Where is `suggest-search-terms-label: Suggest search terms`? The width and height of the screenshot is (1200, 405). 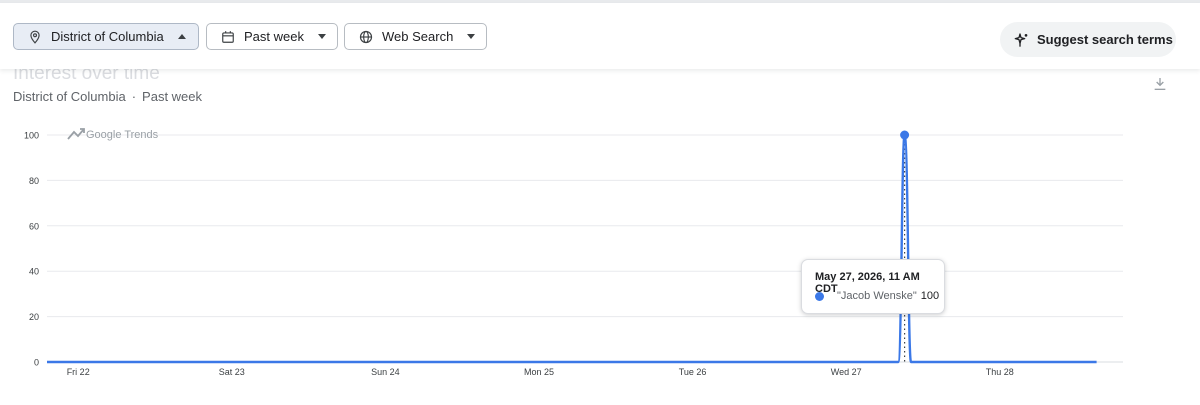 suggest-search-terms-label: Suggest search terms is located at coordinates (1105, 39).